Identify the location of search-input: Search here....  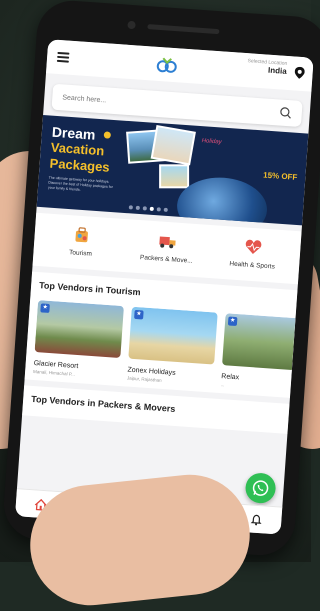
(84, 99).